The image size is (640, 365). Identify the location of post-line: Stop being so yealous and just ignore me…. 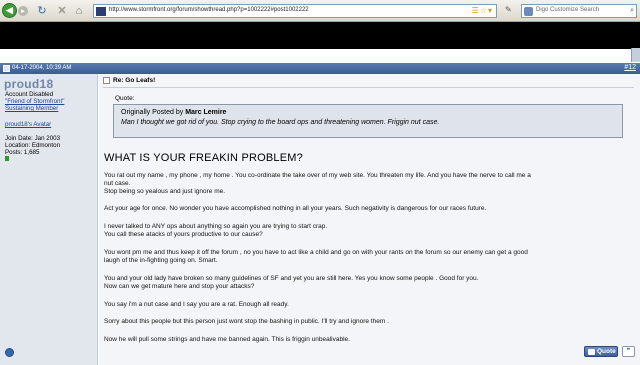
(165, 191).